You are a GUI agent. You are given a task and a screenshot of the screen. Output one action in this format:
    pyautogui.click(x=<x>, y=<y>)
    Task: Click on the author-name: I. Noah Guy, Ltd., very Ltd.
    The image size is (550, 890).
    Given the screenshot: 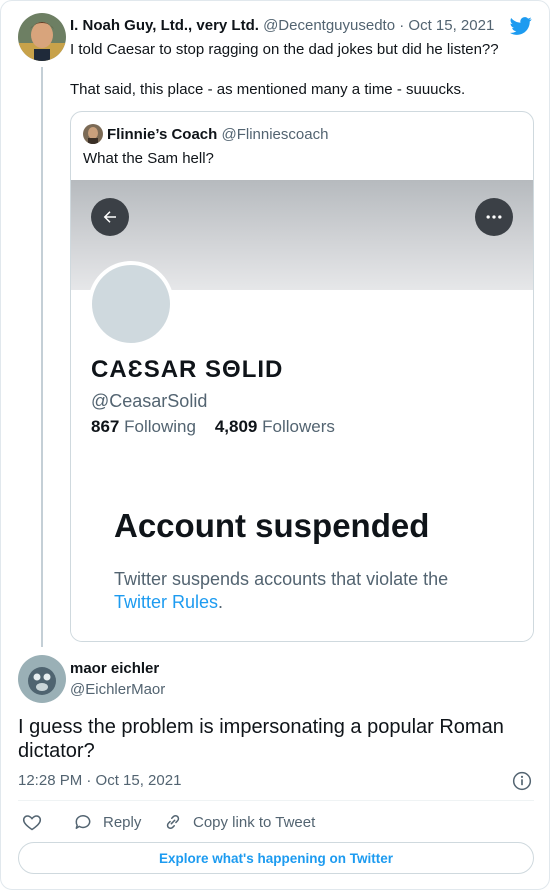 What is the action you would take?
    pyautogui.click(x=164, y=25)
    